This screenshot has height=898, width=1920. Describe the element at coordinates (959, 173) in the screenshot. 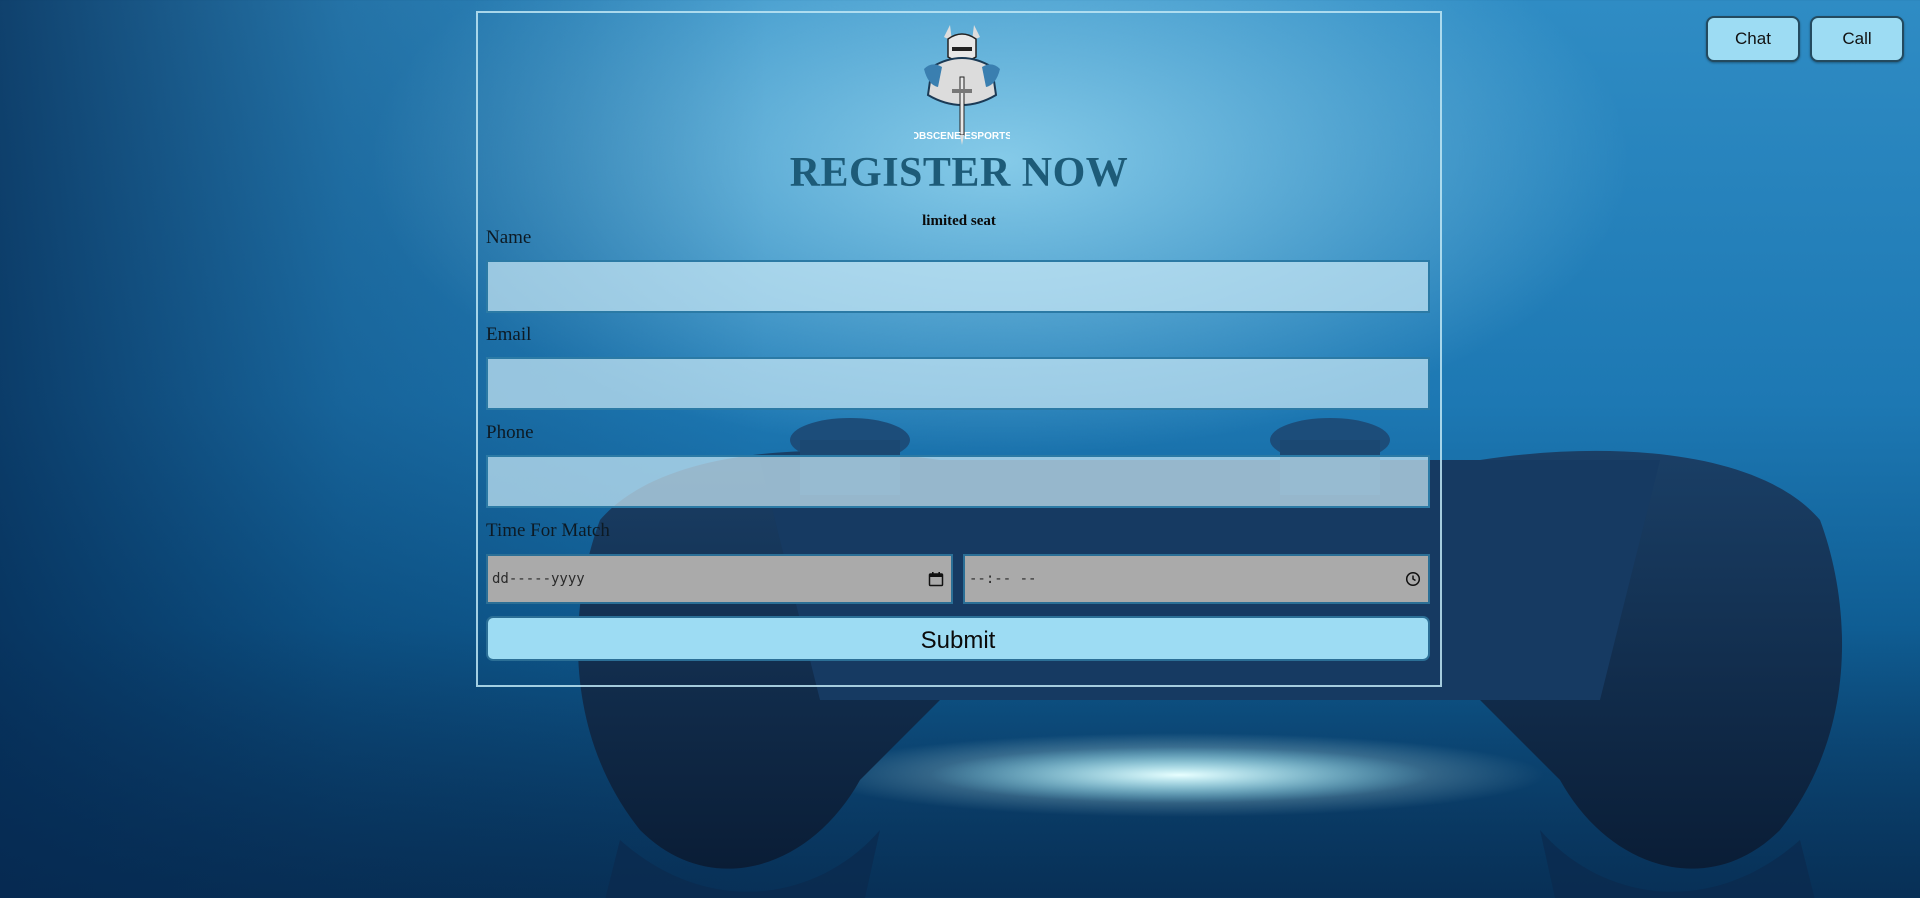

I see `page-title: REGISTER NOW` at that location.